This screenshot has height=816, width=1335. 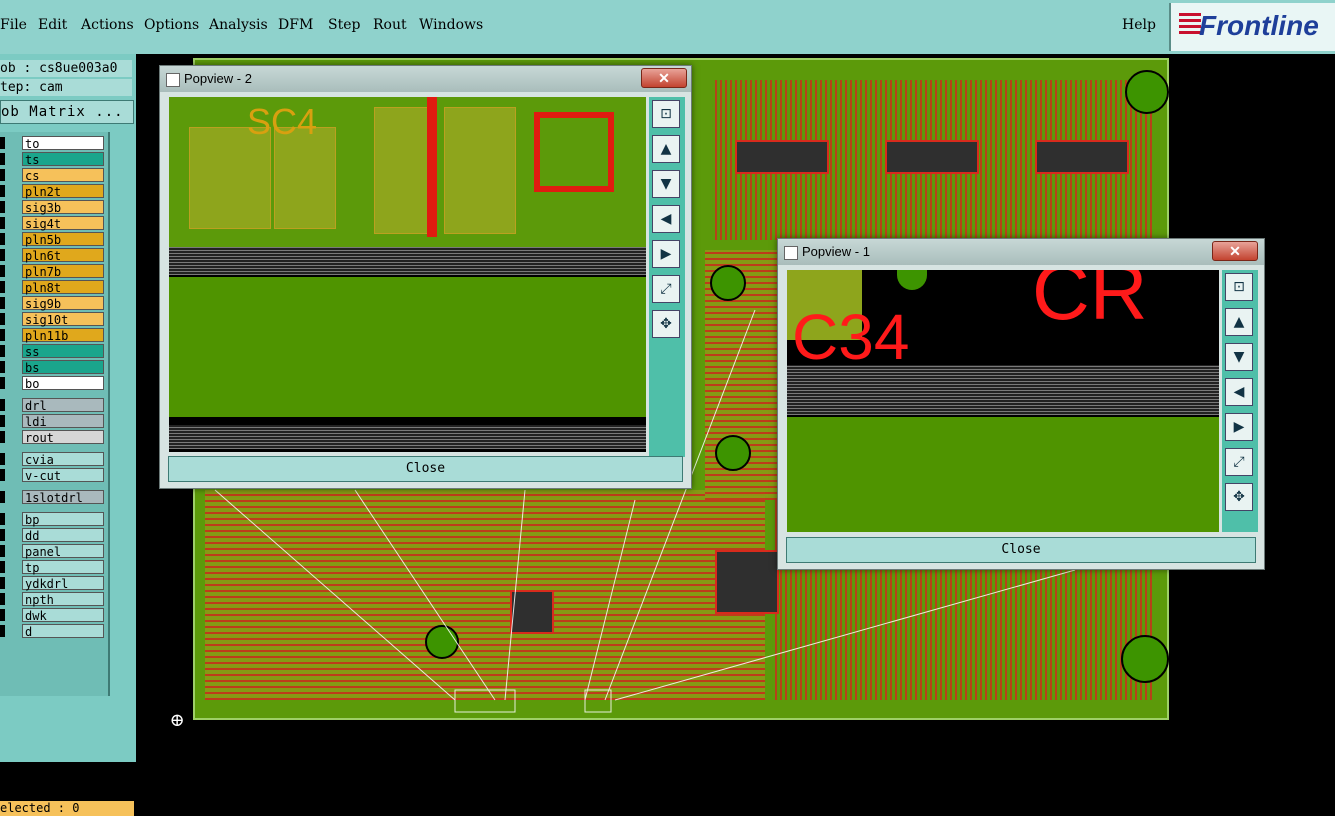 What do you see at coordinates (52, 25) in the screenshot?
I see `menu-edit: Edit` at bounding box center [52, 25].